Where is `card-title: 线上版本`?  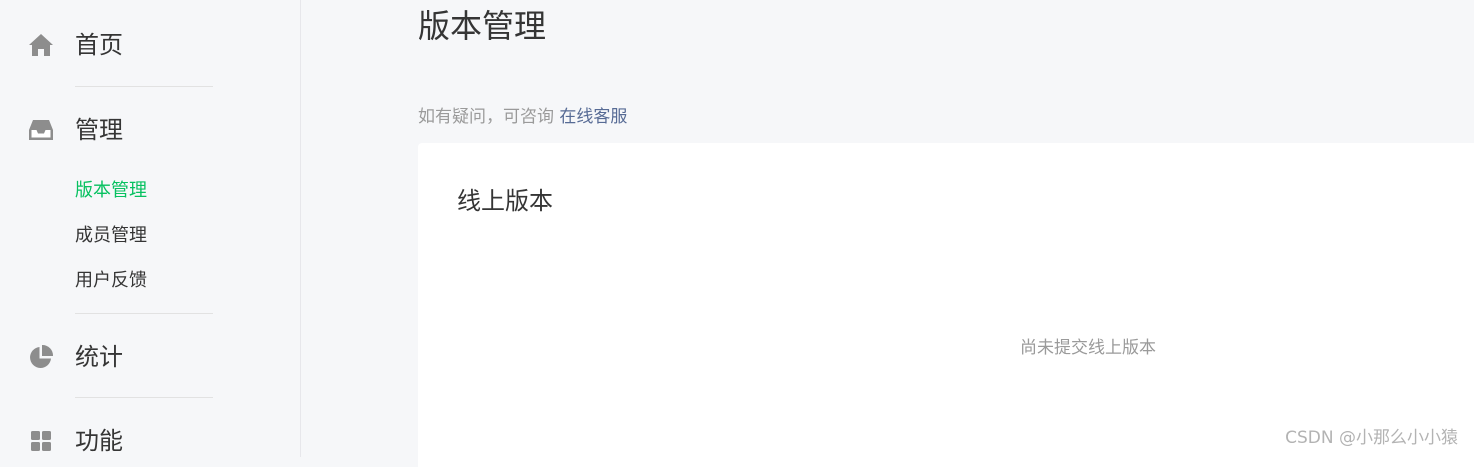 card-title: 线上版本 is located at coordinates (505, 201).